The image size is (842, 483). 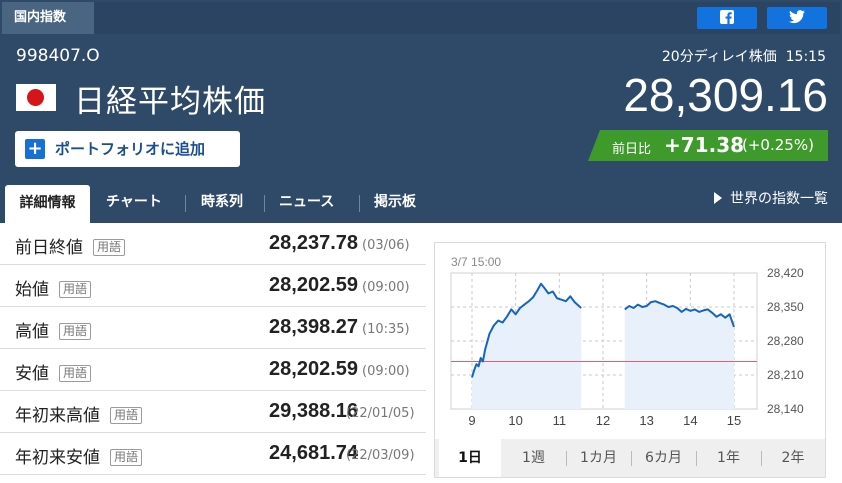 What do you see at coordinates (785, 375) in the screenshot?
I see `y-tick-label: 28,210` at bounding box center [785, 375].